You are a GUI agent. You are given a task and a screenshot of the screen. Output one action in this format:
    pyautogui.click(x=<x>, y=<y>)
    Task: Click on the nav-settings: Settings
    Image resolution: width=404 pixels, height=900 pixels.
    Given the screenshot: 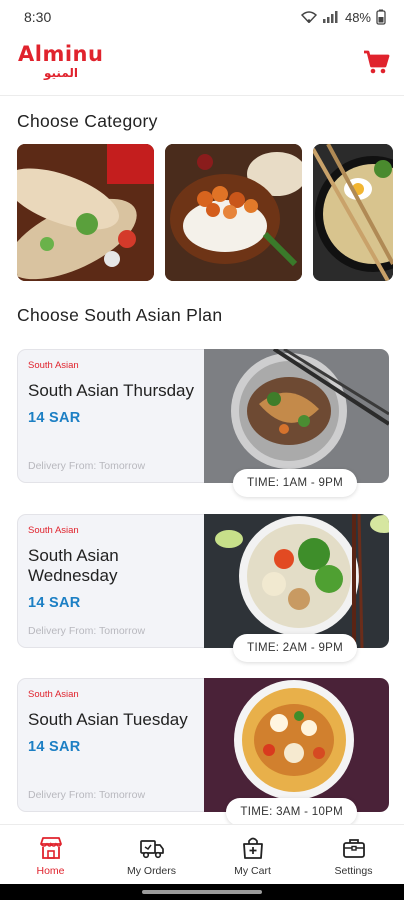 What is the action you would take?
    pyautogui.click(x=353, y=854)
    